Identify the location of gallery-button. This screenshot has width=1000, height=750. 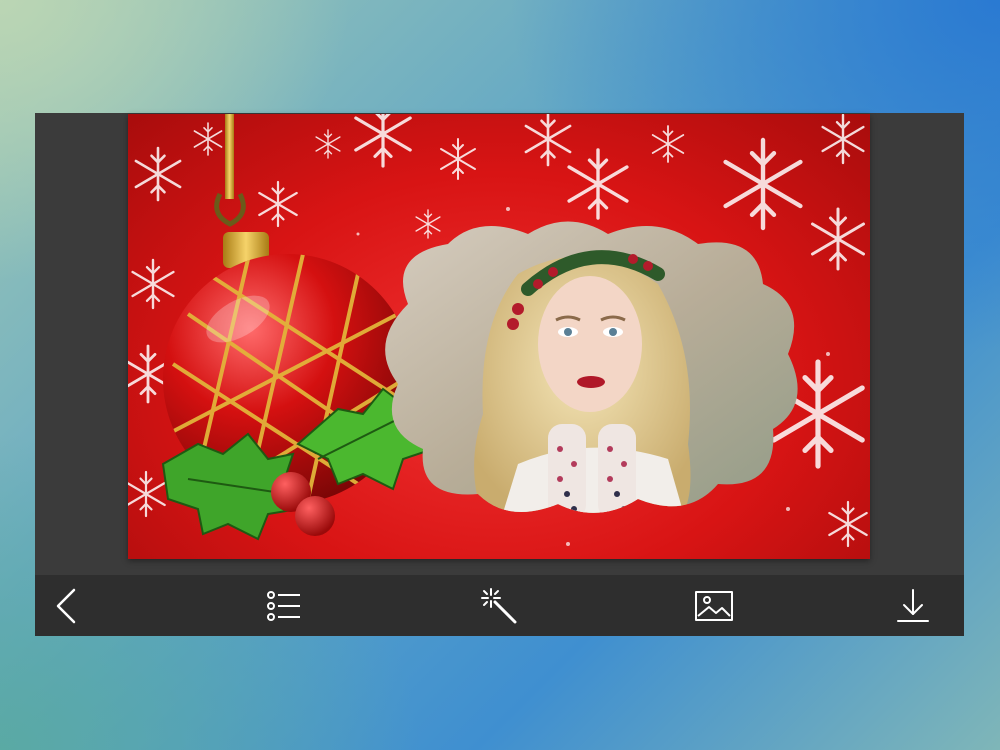
(714, 606).